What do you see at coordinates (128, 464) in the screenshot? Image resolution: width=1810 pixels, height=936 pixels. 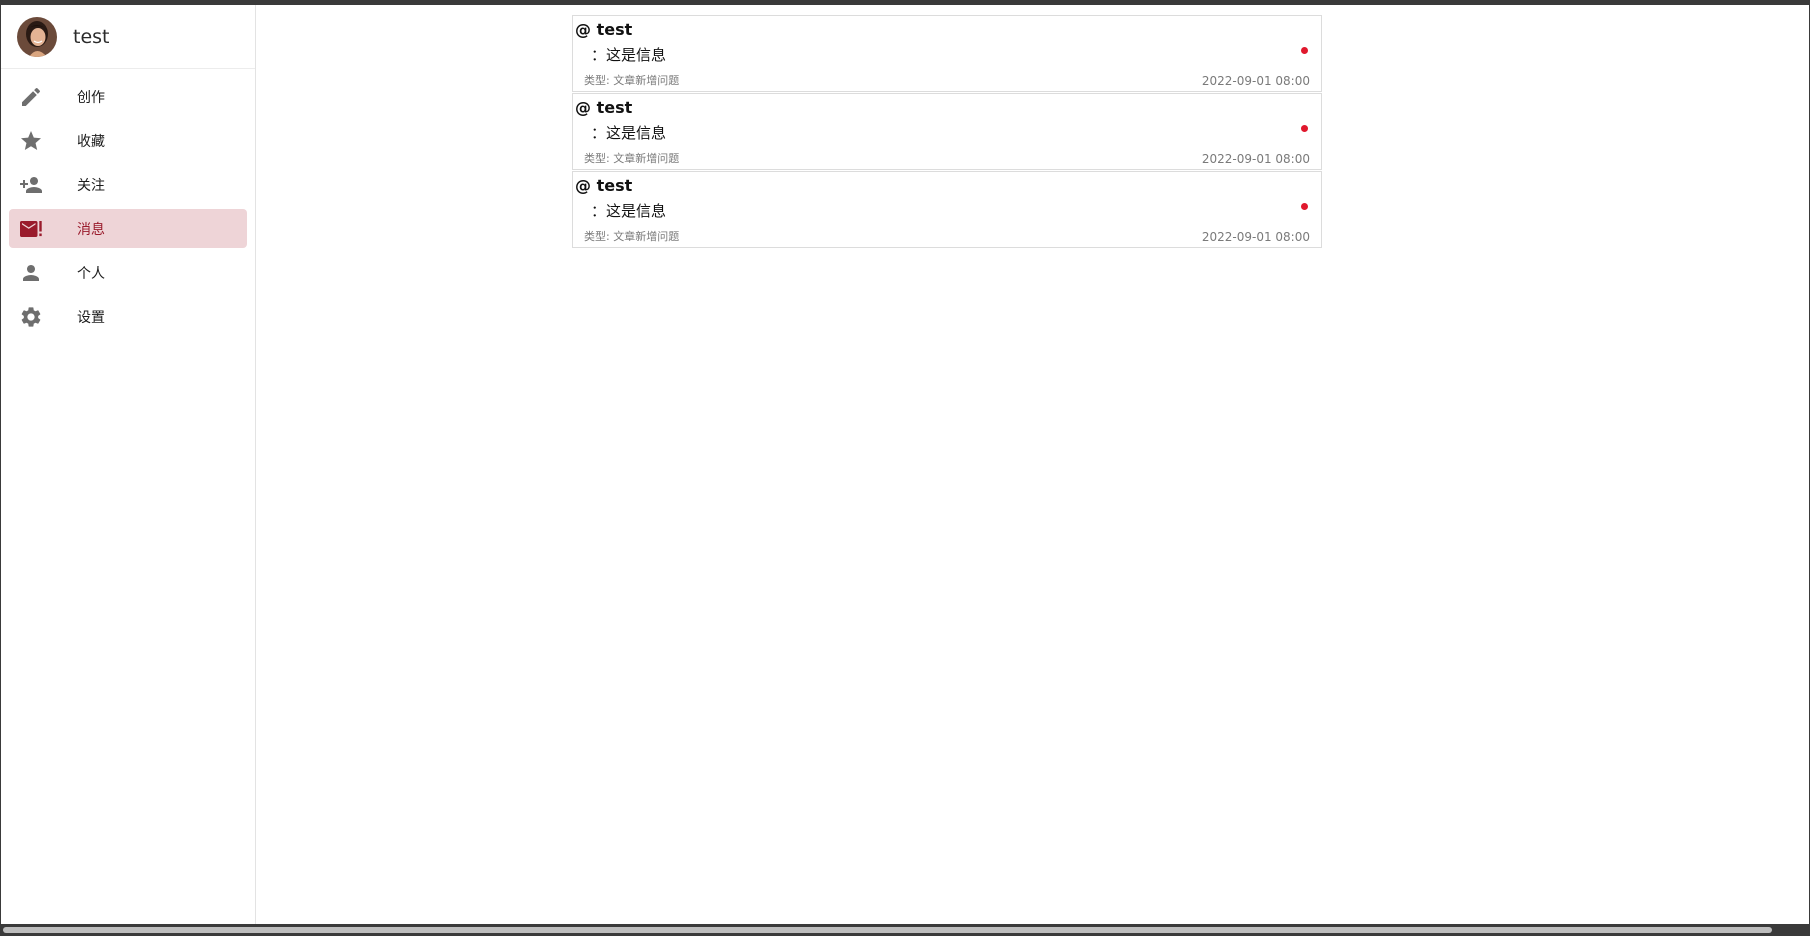 I see `sidebar: test 创作 收藏 关注 消息 个人 设置` at bounding box center [128, 464].